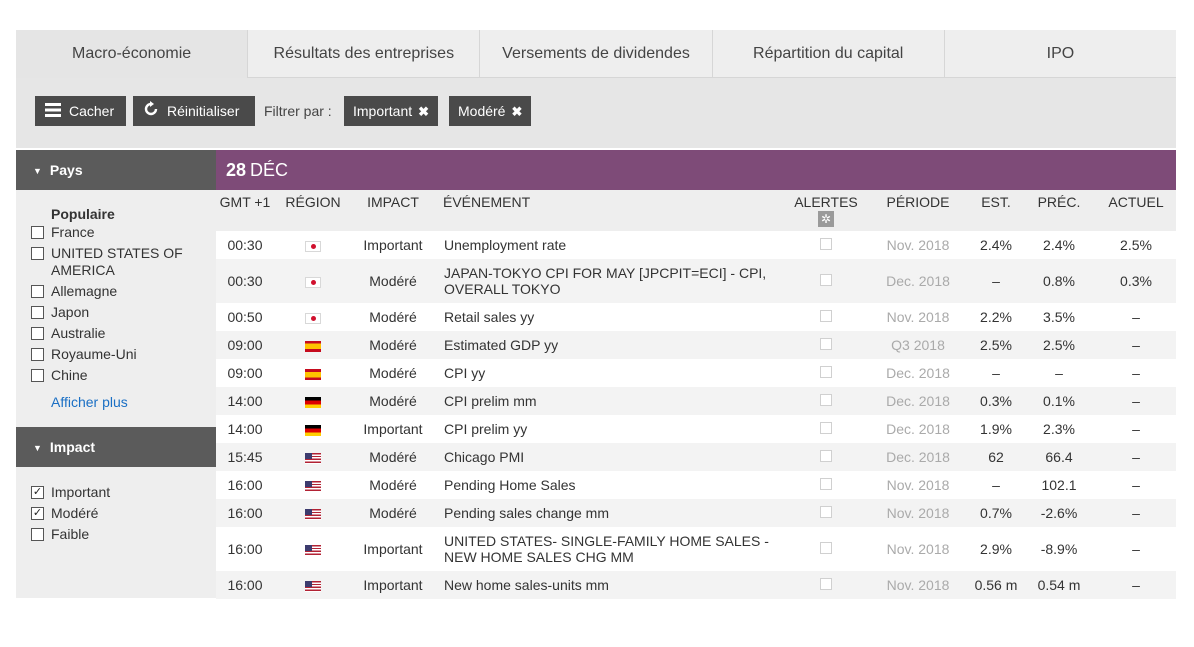  I want to click on show-more-link: Afficher plus, so click(116, 402).